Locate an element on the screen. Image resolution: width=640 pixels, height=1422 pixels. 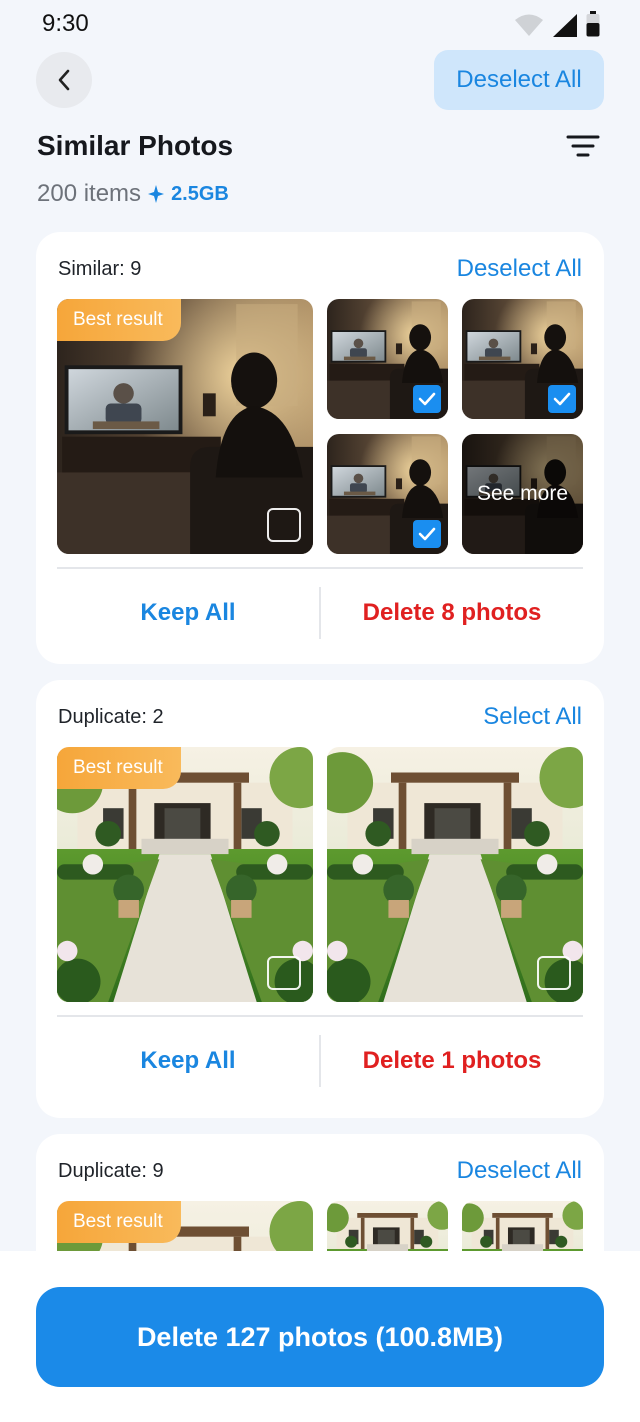
group-header: Duplicate: 2 Select All is located at coordinates (320, 717).